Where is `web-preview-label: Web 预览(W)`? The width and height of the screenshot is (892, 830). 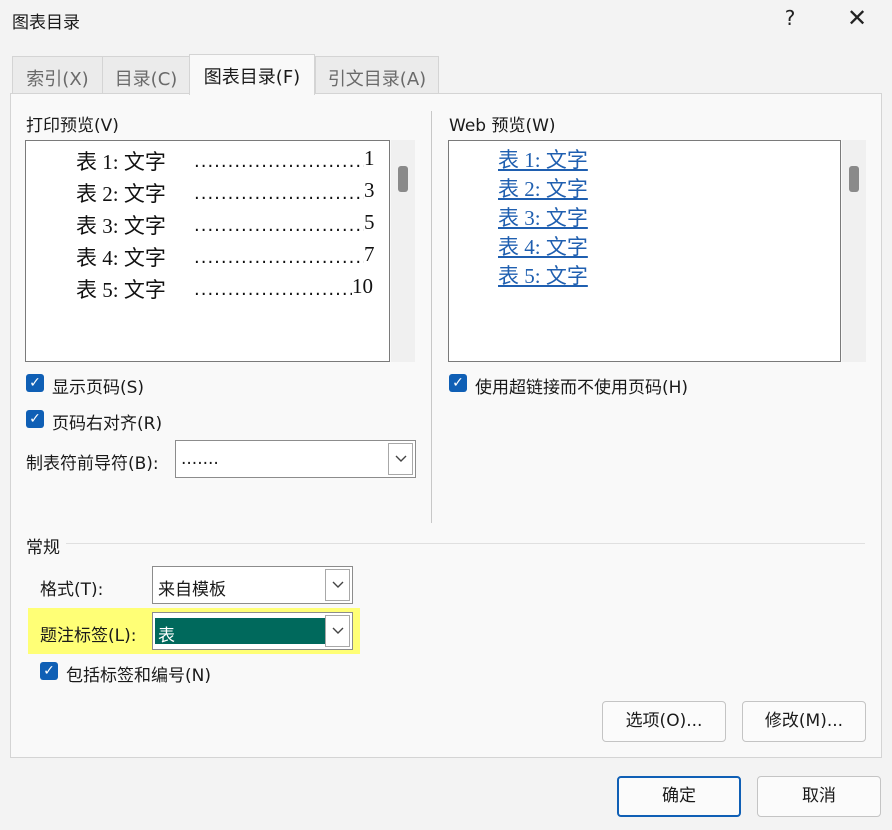
web-preview-label: Web 预览(W) is located at coordinates (502, 126).